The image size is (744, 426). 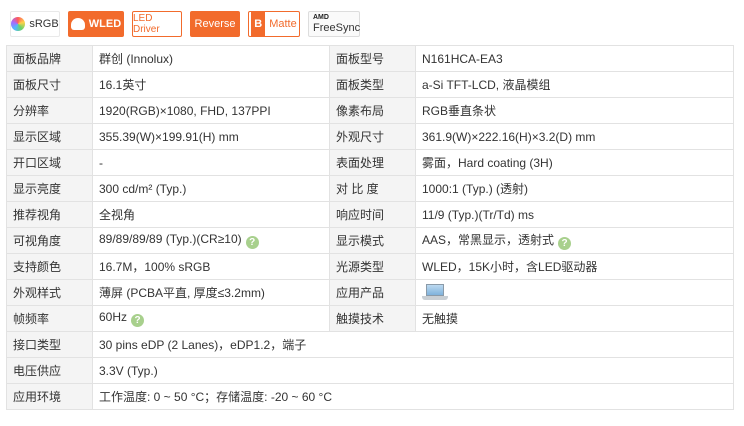 I want to click on spec-key: 应用环境, so click(x=49, y=396).